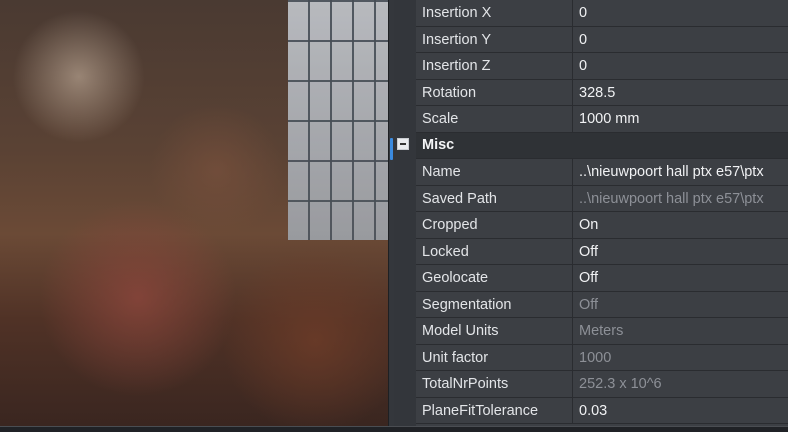 This screenshot has width=788, height=432. Describe the element at coordinates (680, 331) in the screenshot. I see `property-value: Meters` at that location.